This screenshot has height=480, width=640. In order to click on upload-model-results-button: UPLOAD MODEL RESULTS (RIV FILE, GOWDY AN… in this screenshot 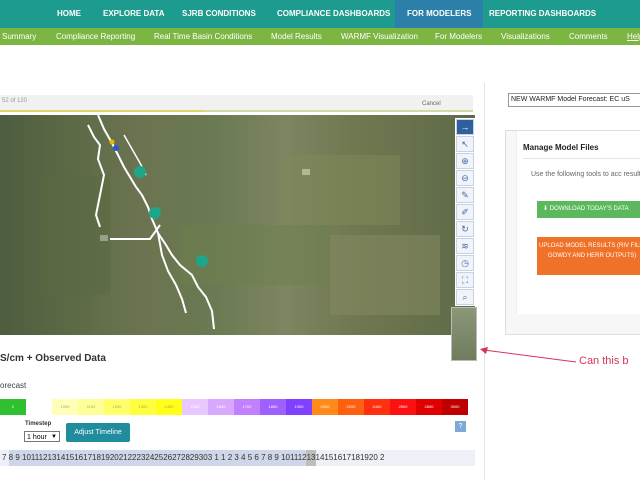, I will do `click(588, 256)`.